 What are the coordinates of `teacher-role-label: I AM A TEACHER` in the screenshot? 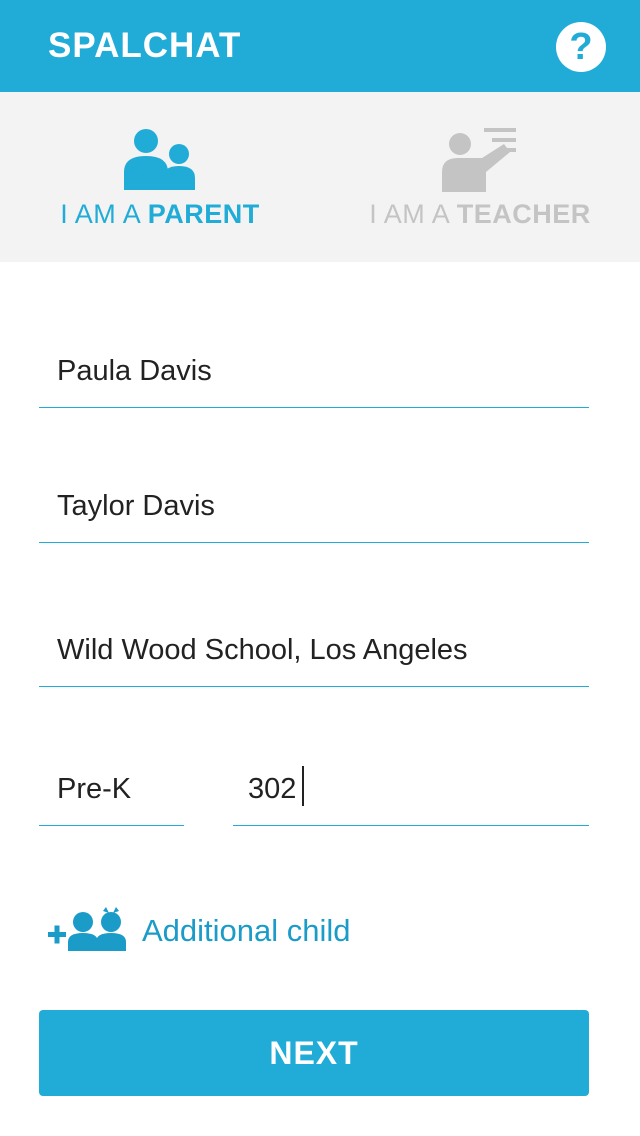 It's located at (480, 214).